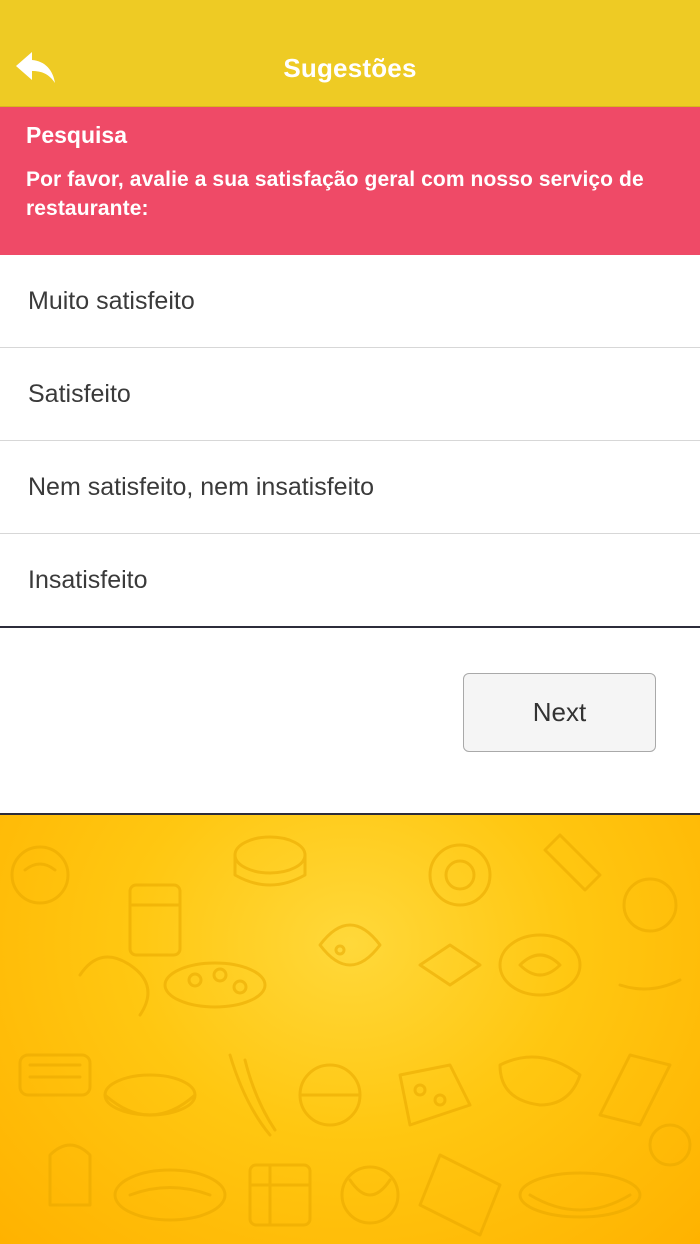 The height and width of the screenshot is (1244, 700). What do you see at coordinates (350, 580) in the screenshot?
I see `option-dissatisfied: Insatisfeito` at bounding box center [350, 580].